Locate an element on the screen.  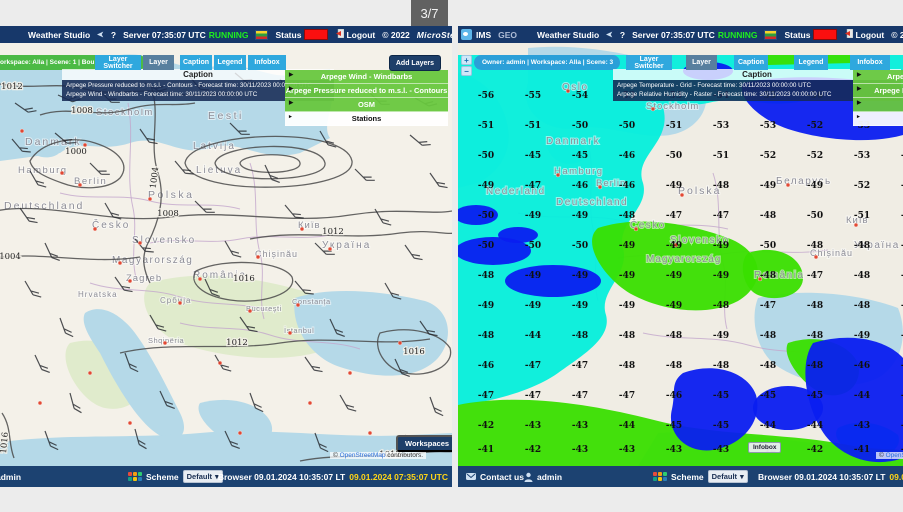
add-layers-button: Add Layers is located at coordinates (414, 63).